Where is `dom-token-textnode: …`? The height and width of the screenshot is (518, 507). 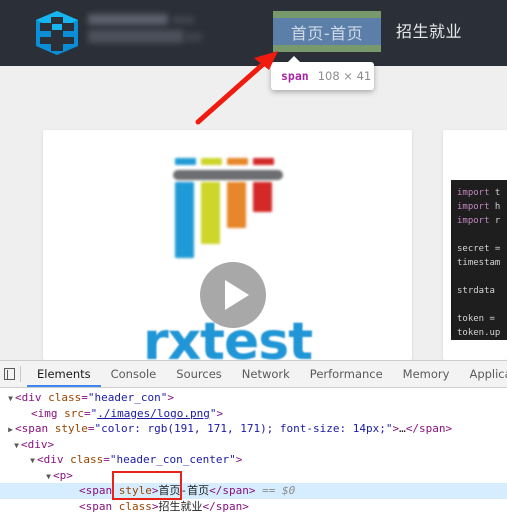 dom-token-textnode: … is located at coordinates (402, 428).